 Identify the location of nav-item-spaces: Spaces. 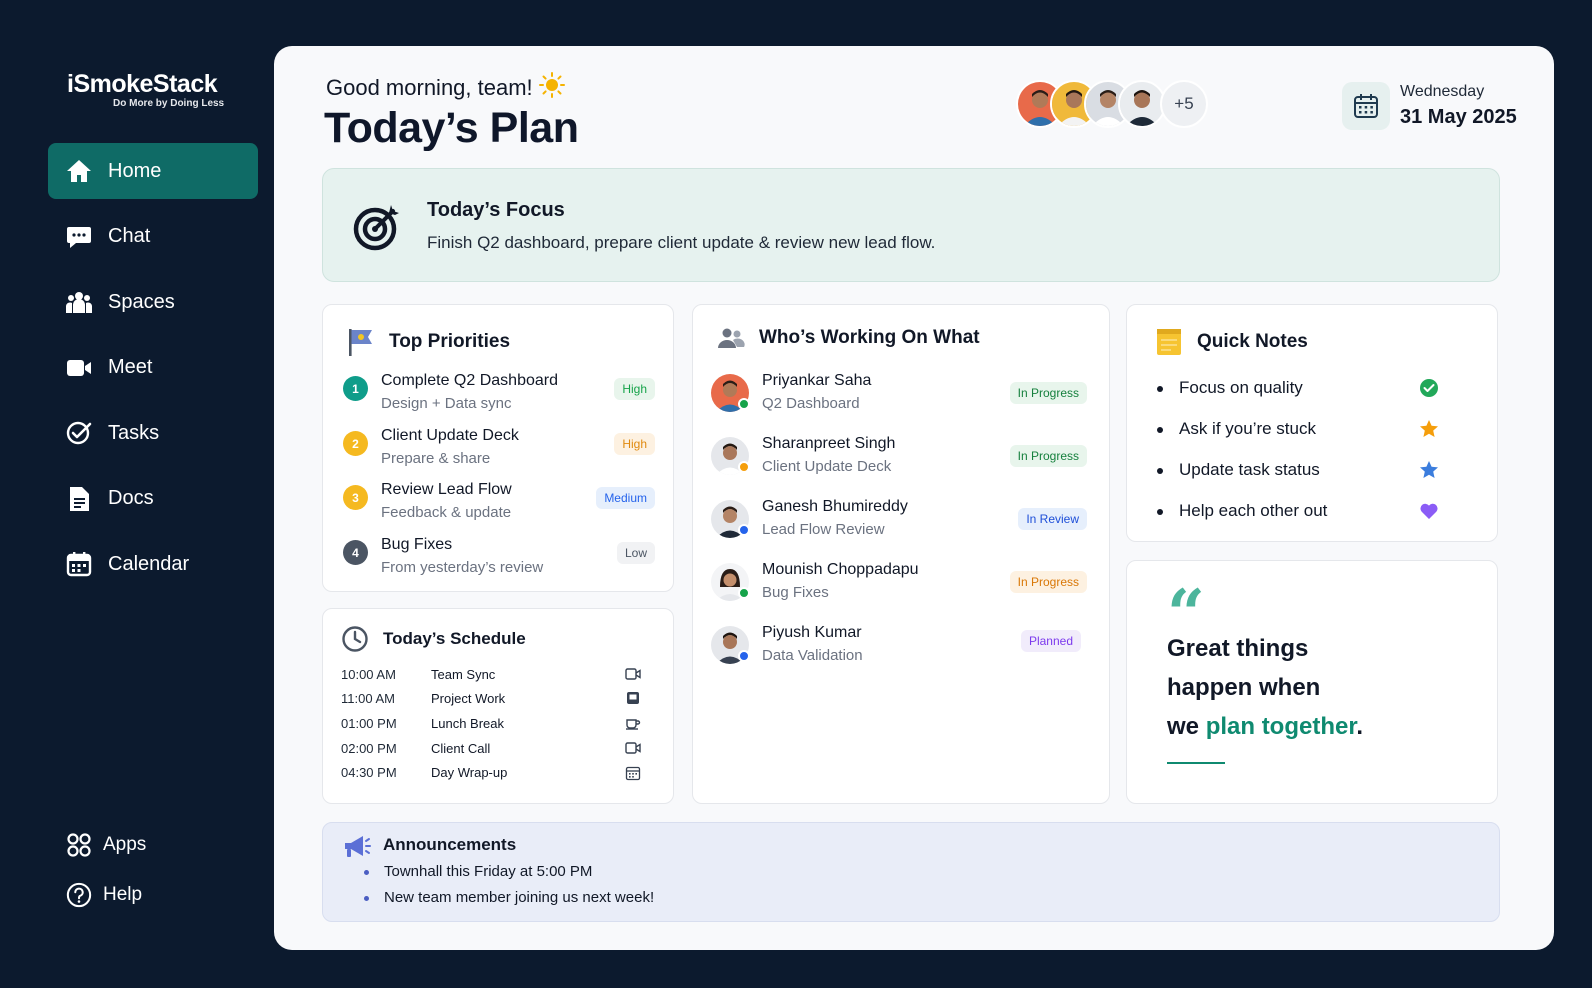
(153, 302).